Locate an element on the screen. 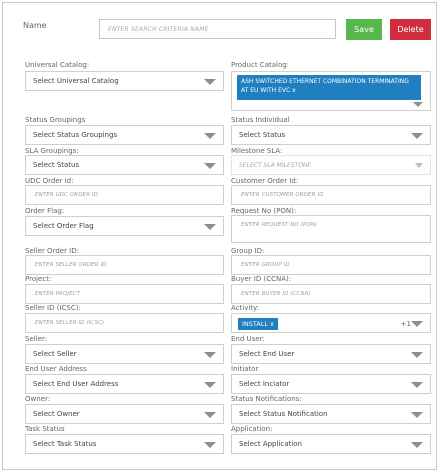 This screenshot has width=442, height=472. udc-order-id-label: UDC Order Id: is located at coordinates (49, 181).